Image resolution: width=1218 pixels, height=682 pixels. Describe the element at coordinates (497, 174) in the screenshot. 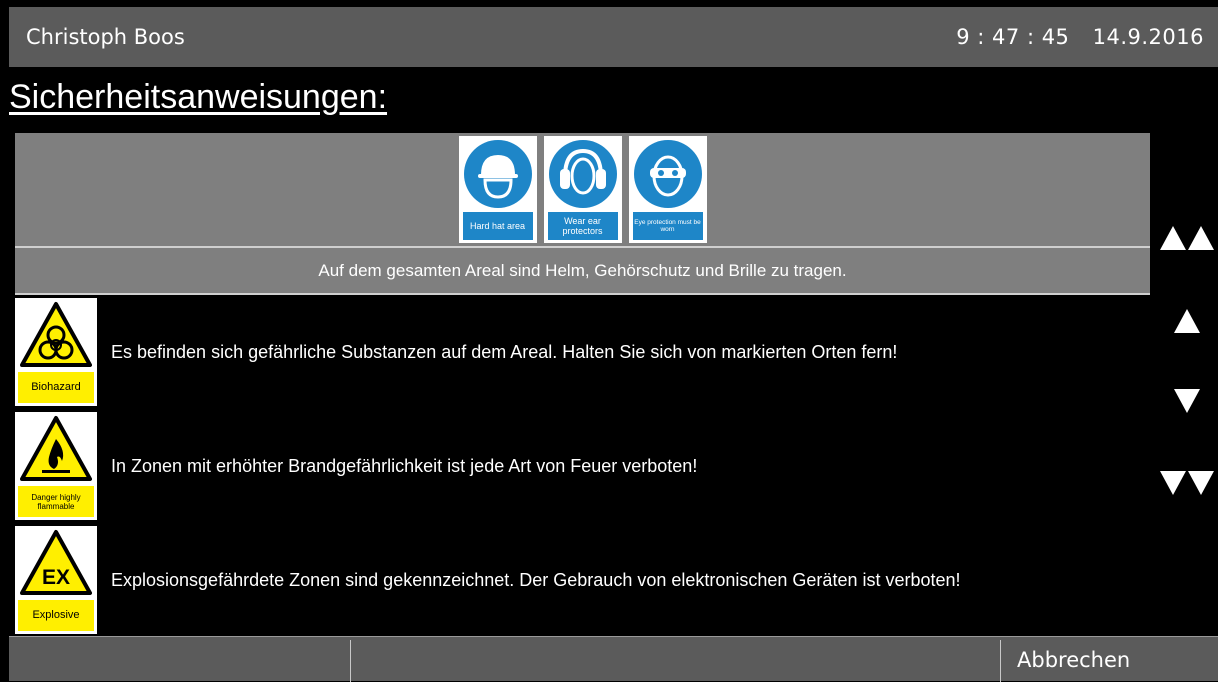

I see `hard-hat-icon` at that location.